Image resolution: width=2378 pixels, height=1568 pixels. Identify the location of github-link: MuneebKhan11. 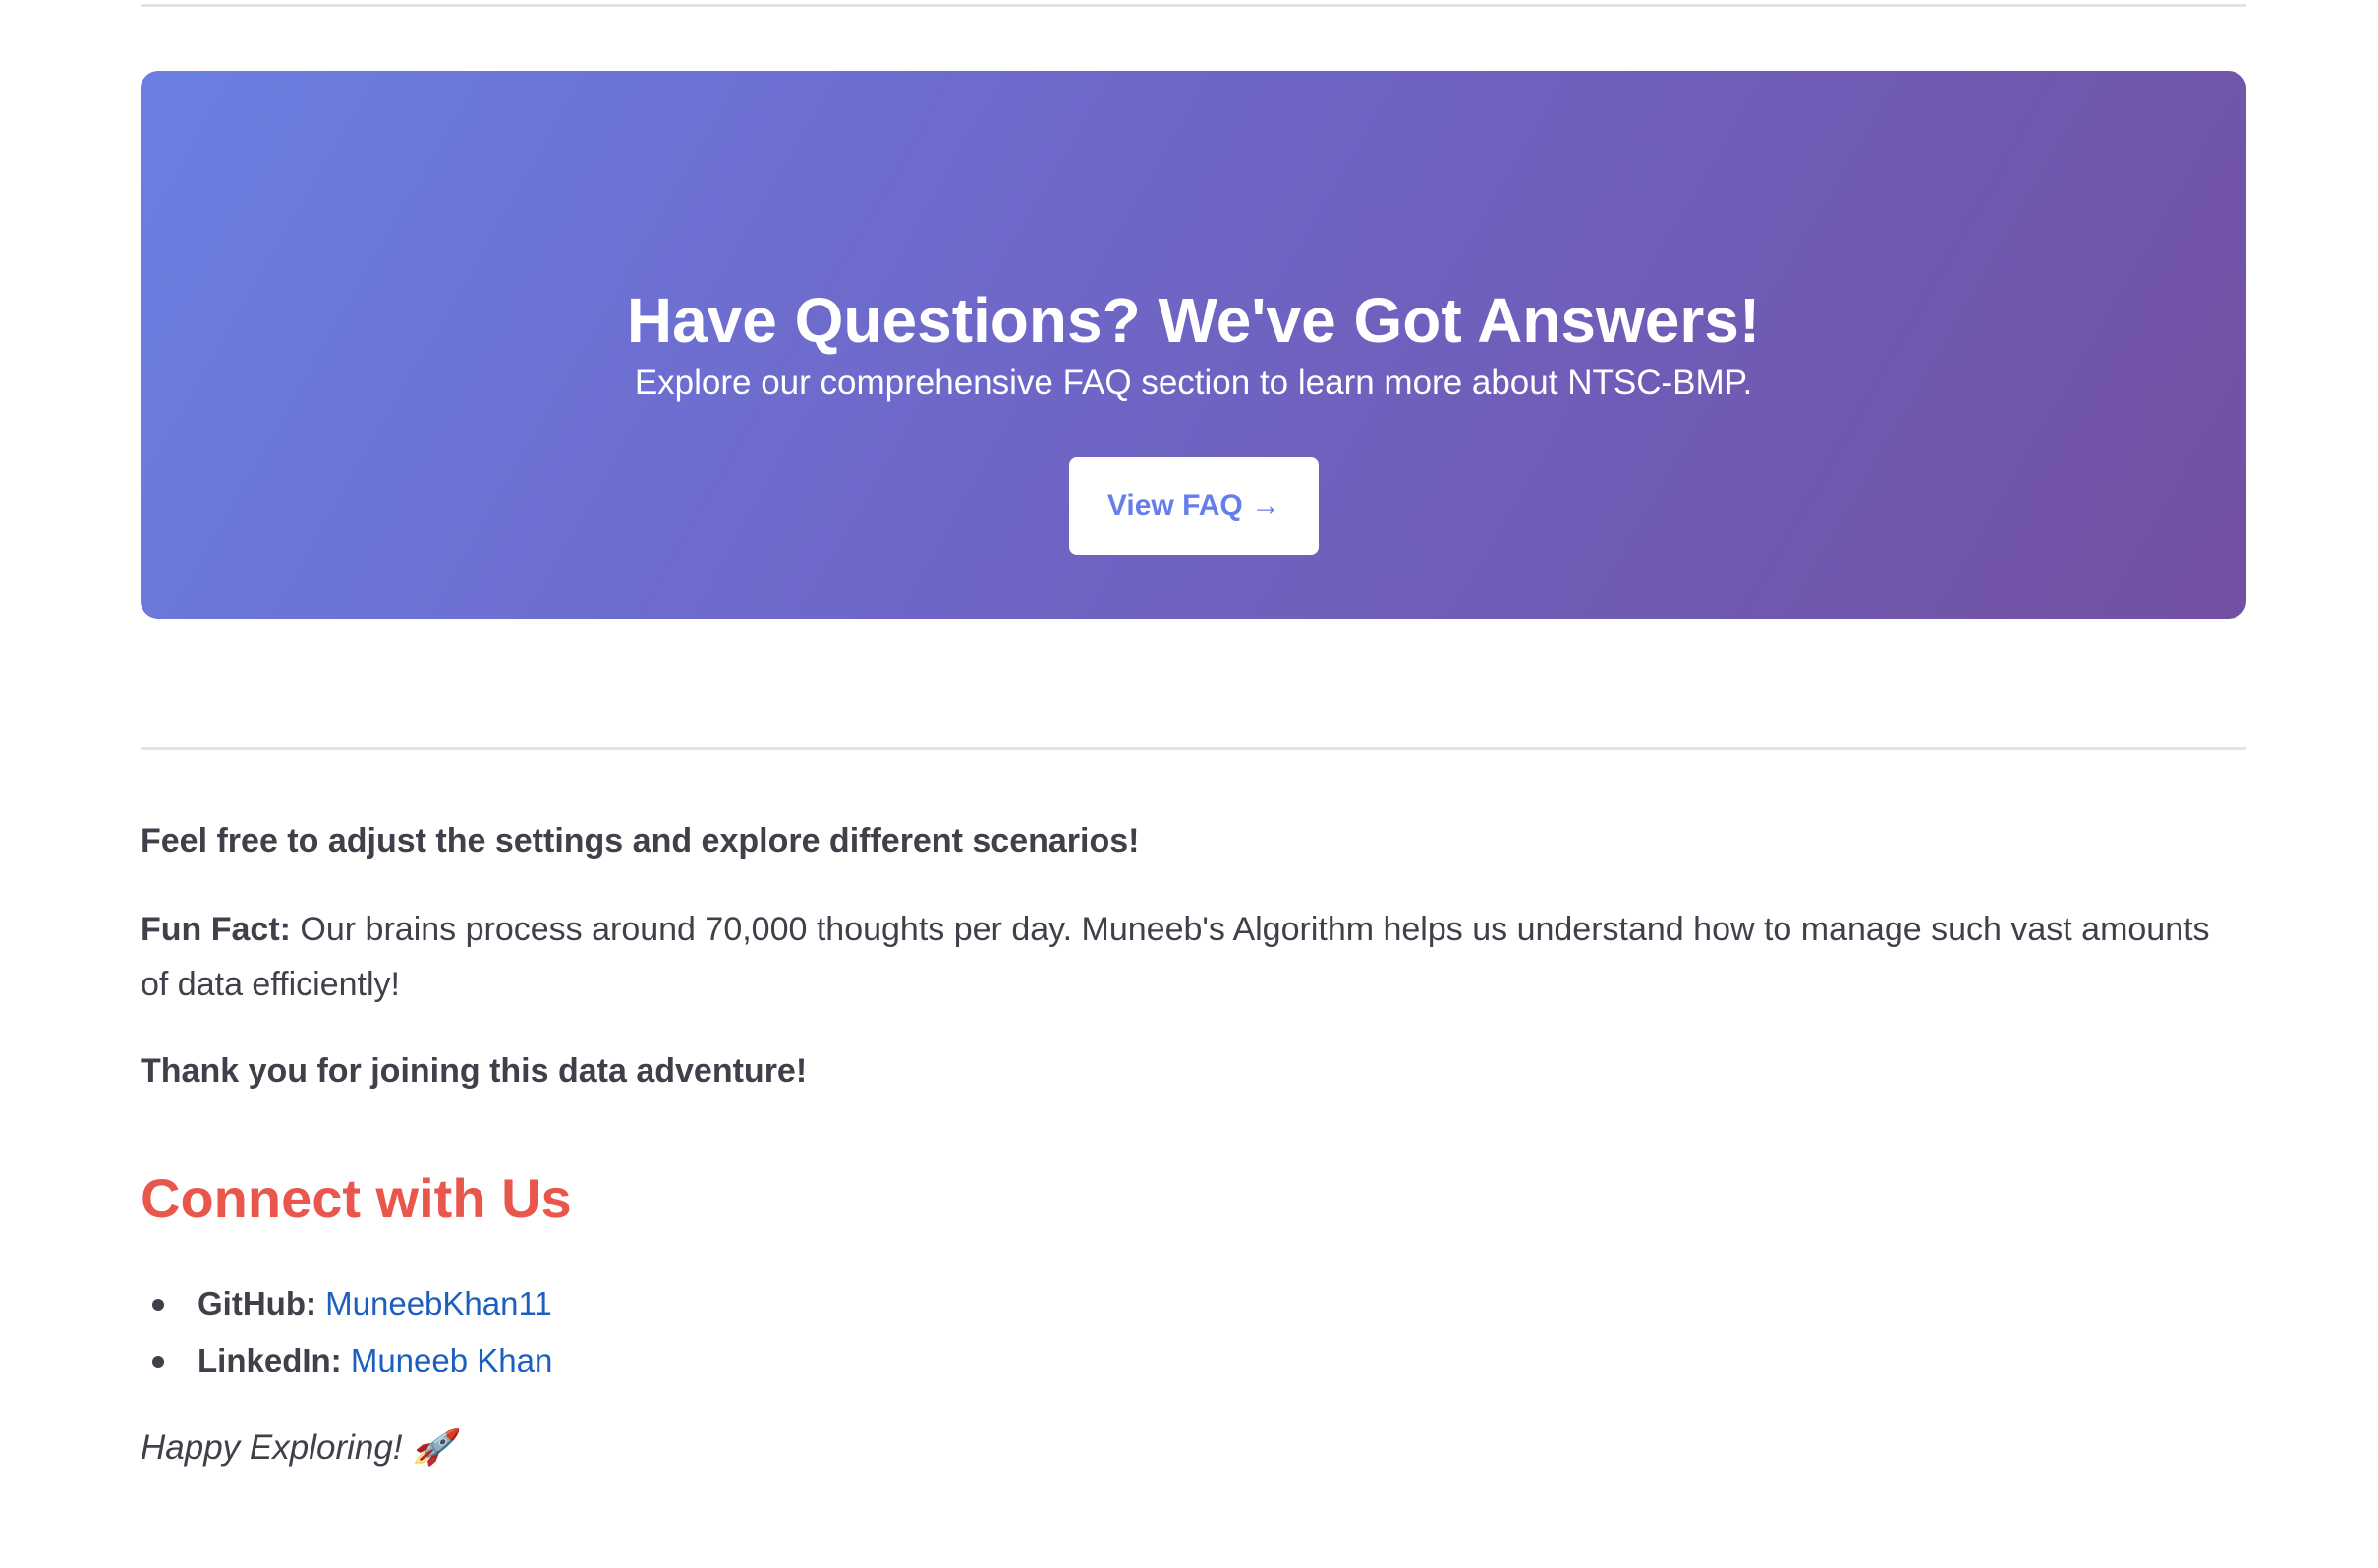
(438, 1303).